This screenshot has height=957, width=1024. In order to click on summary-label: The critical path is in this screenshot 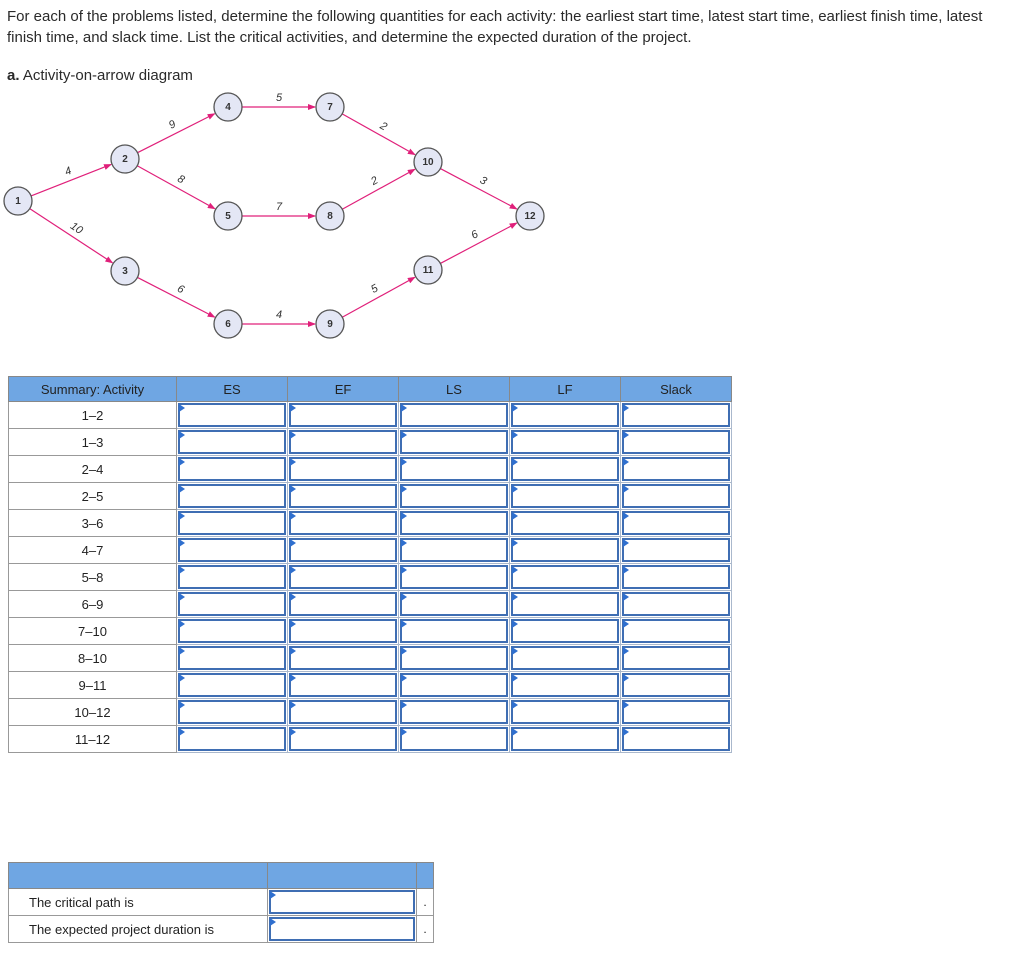, I will do `click(138, 902)`.